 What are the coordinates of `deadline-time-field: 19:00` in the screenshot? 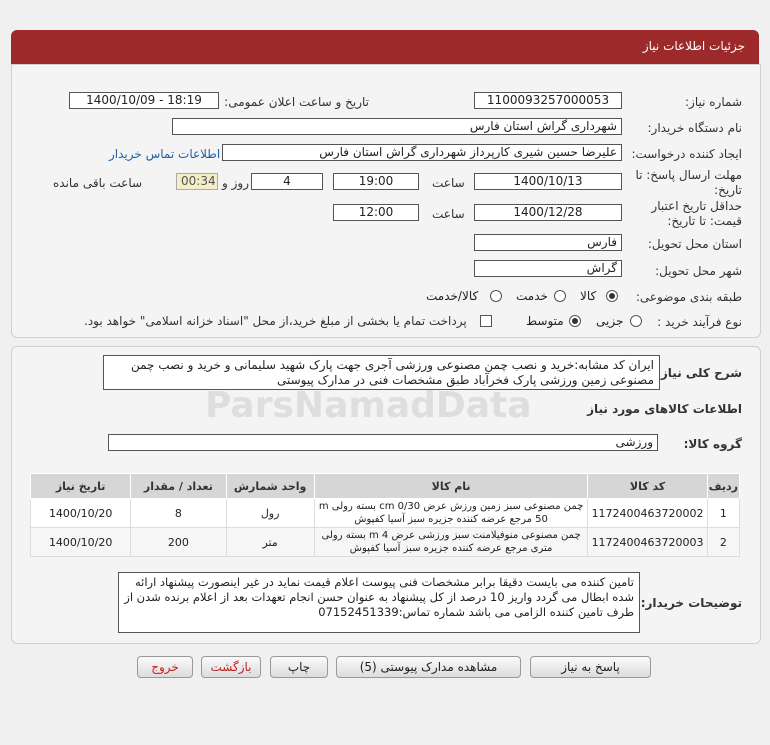 It's located at (376, 181).